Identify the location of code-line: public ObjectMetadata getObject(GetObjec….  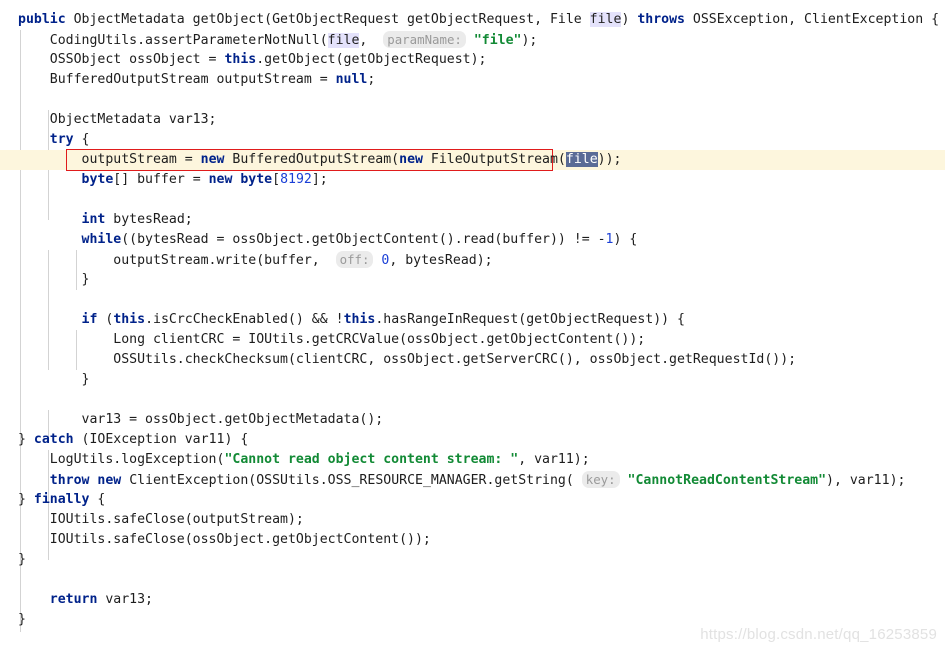
(479, 19).